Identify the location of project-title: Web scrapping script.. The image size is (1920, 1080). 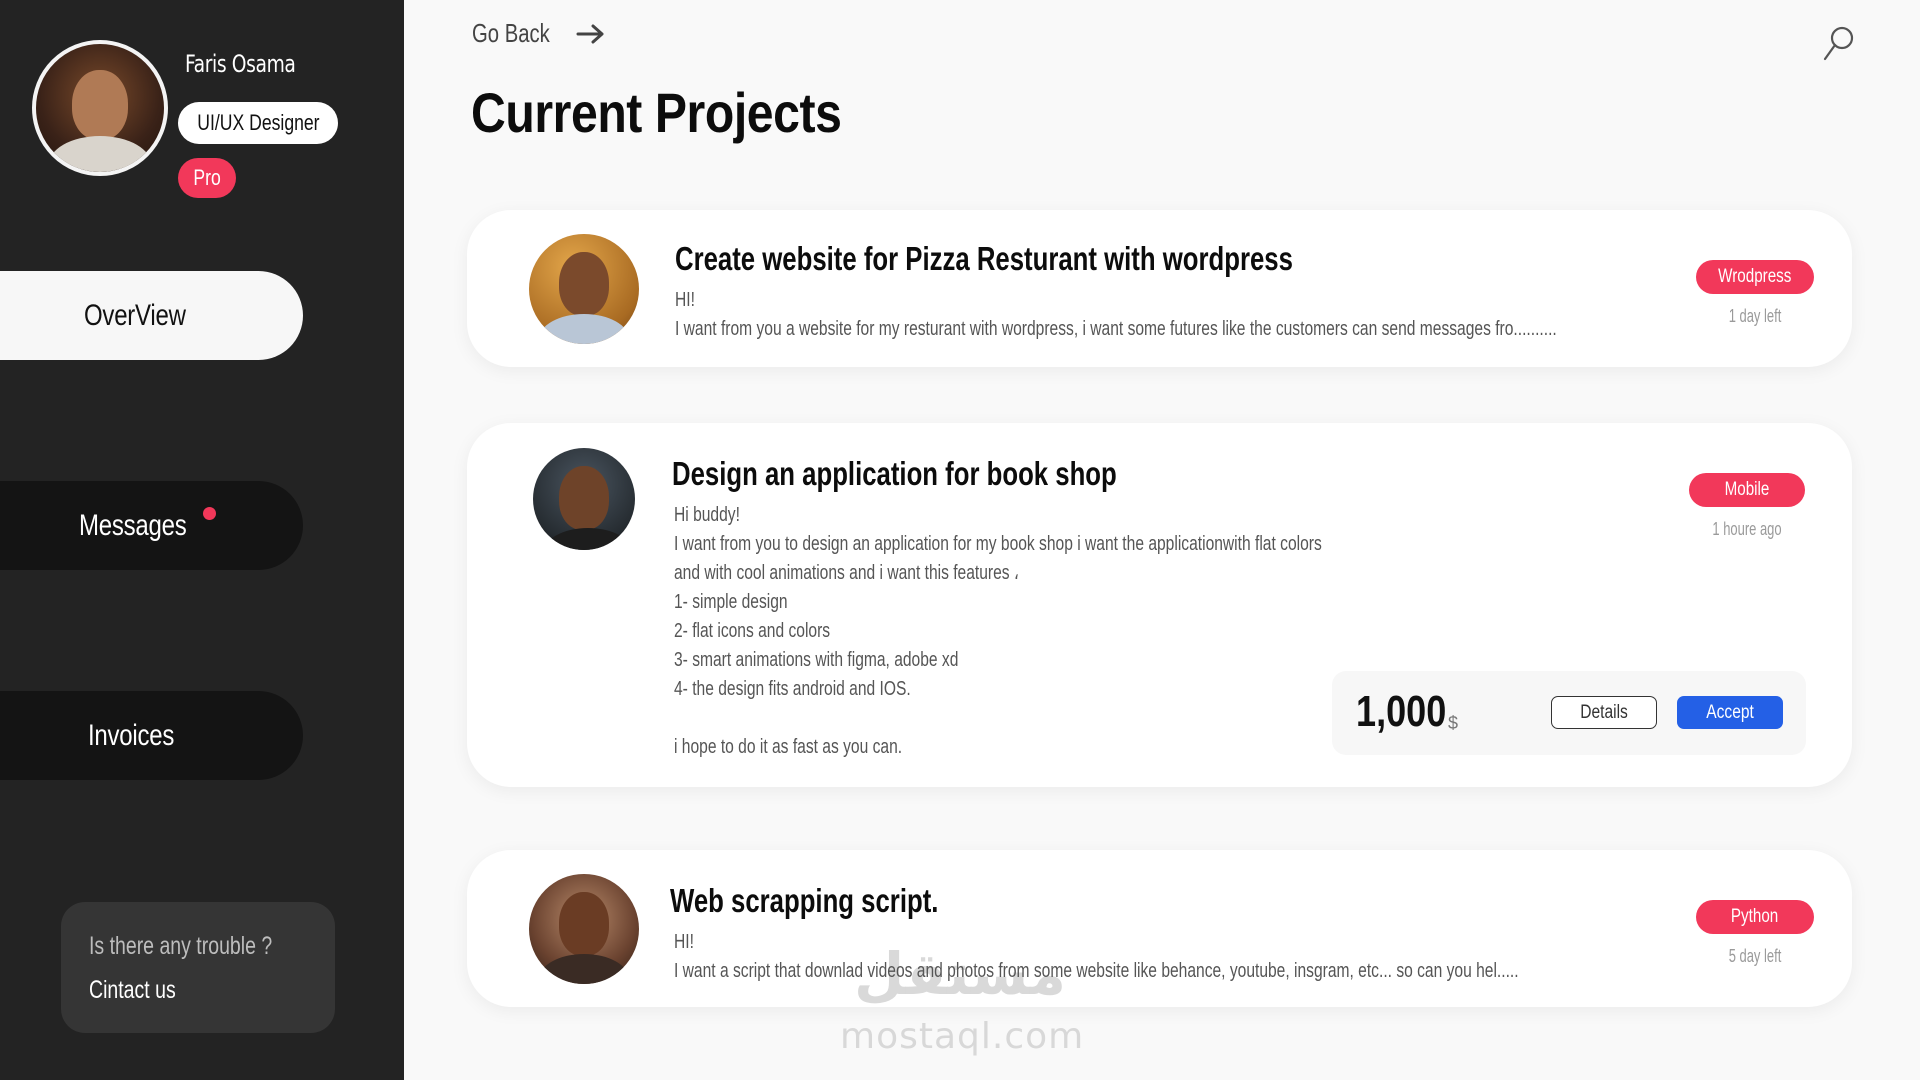
(804, 901).